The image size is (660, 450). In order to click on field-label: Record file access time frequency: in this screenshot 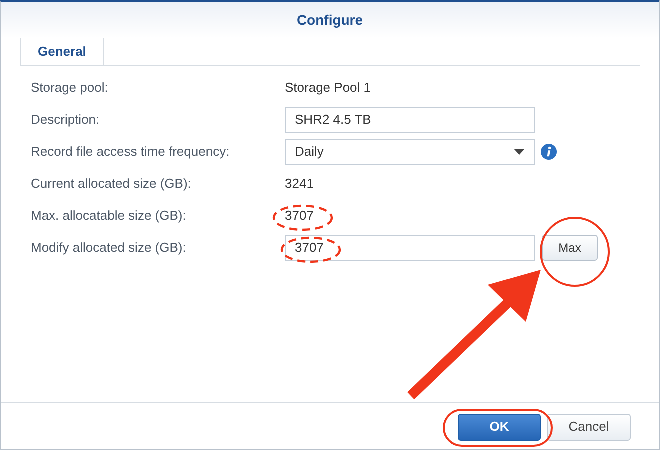, I will do `click(130, 152)`.